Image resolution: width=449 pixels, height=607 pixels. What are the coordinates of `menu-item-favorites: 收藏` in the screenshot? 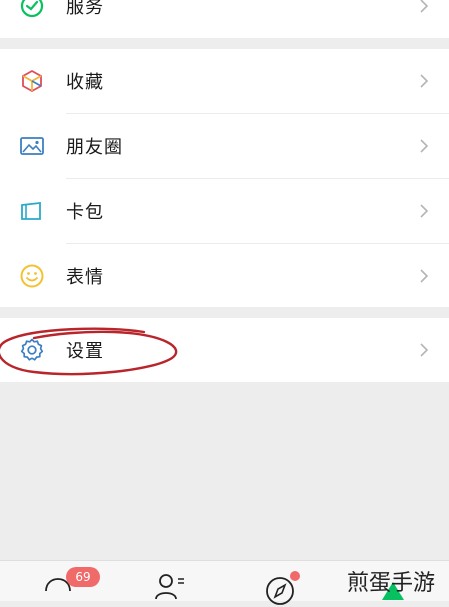 It's located at (224, 81).